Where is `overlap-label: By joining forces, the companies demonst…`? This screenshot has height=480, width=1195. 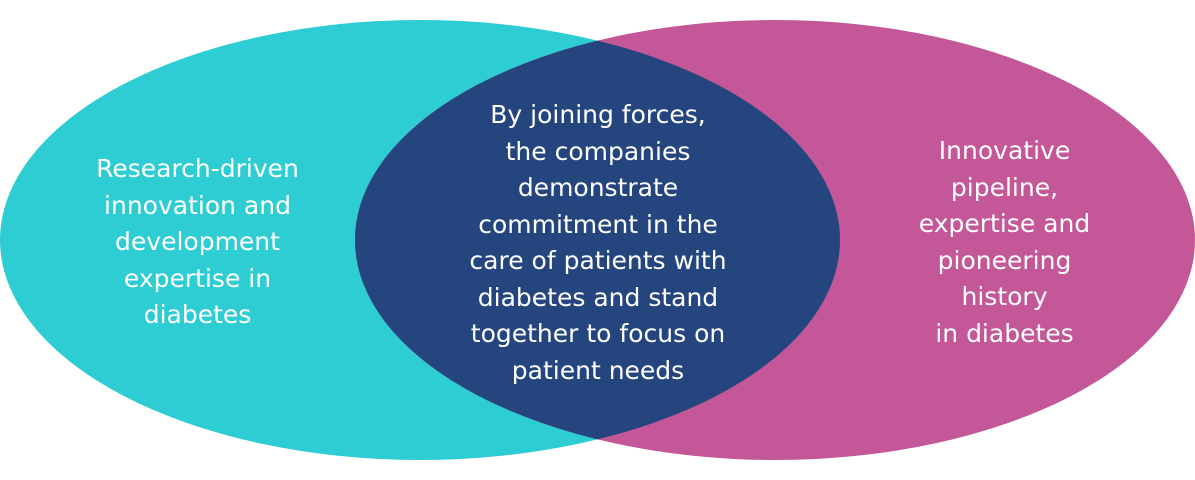
overlap-label: By joining forces, the companies demonst… is located at coordinates (598, 242).